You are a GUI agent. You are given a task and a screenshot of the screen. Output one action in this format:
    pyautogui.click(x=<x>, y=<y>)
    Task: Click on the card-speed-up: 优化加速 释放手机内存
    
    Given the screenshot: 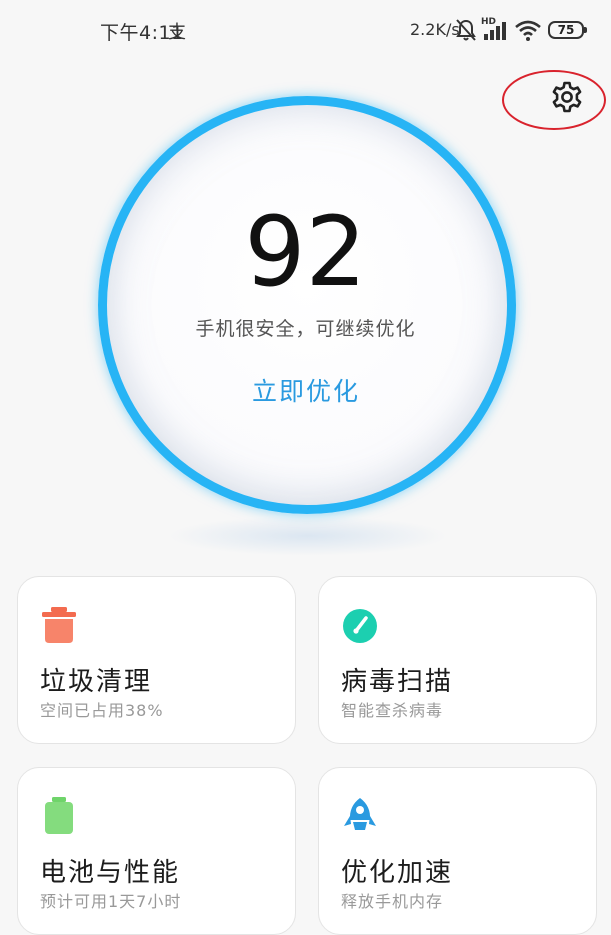 What is the action you would take?
    pyautogui.click(x=457, y=851)
    